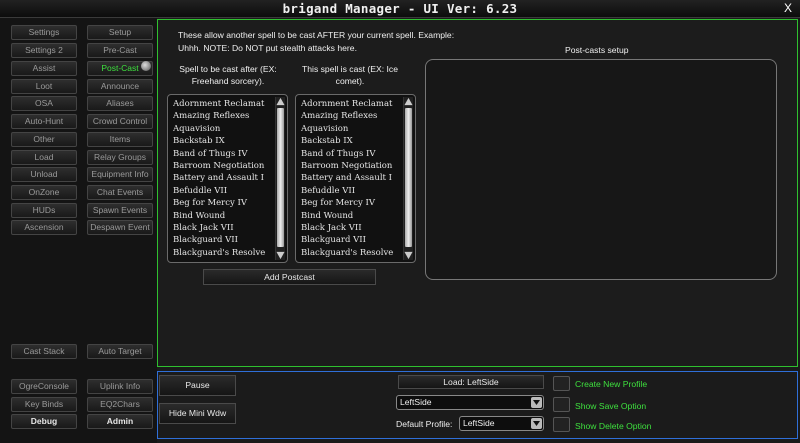 Image resolution: width=800 pixels, height=443 pixels. Describe the element at coordinates (611, 384) in the screenshot. I see `create-profile-label: Create New Profile` at that location.